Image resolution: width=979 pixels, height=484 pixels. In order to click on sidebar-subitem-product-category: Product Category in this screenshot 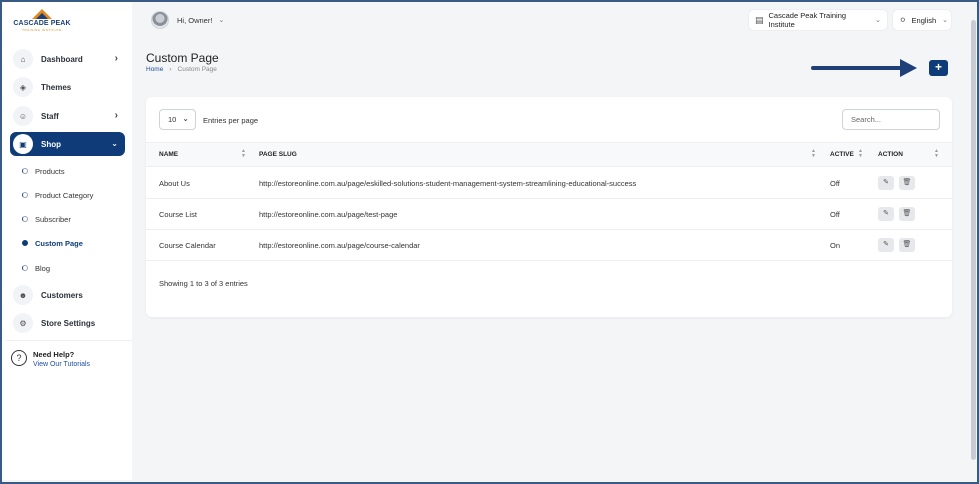, I will do `click(74, 195)`.